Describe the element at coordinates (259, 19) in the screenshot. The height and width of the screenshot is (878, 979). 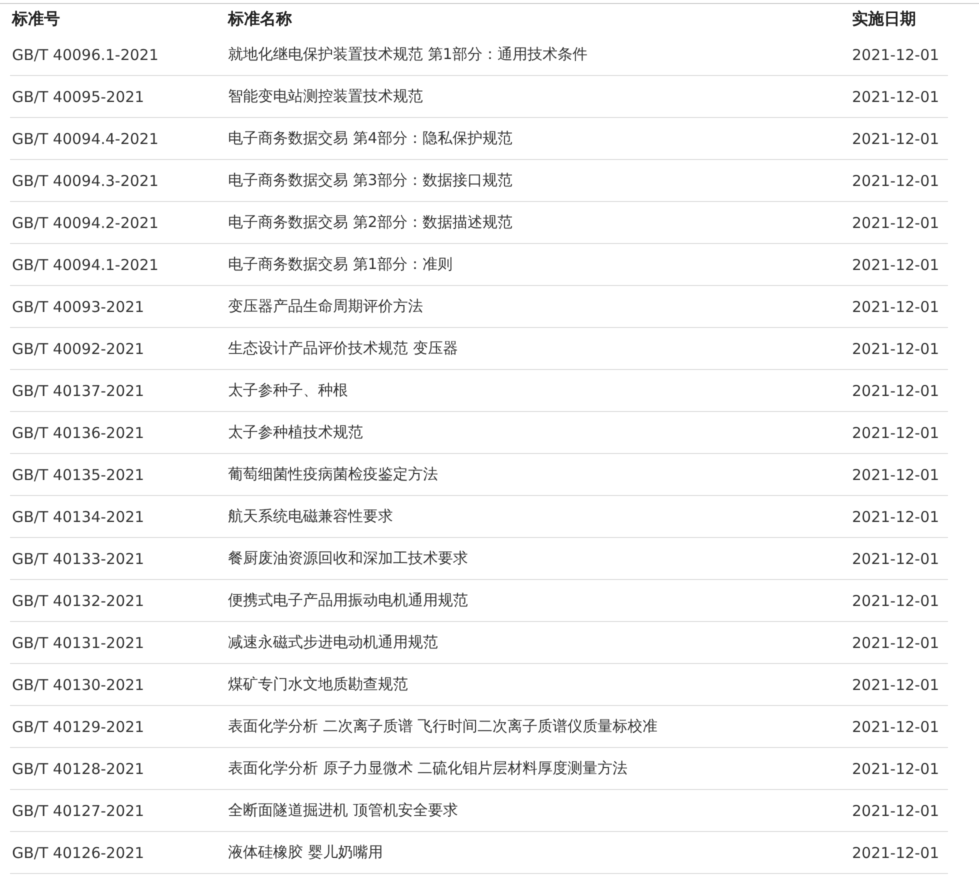
I see `column-header: 标准名称` at that location.